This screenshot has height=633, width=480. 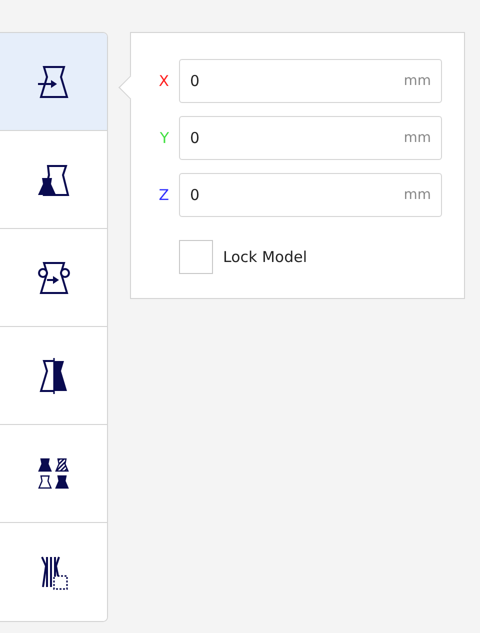 What do you see at coordinates (265, 257) in the screenshot?
I see `checkbox-label: Lock Model` at bounding box center [265, 257].